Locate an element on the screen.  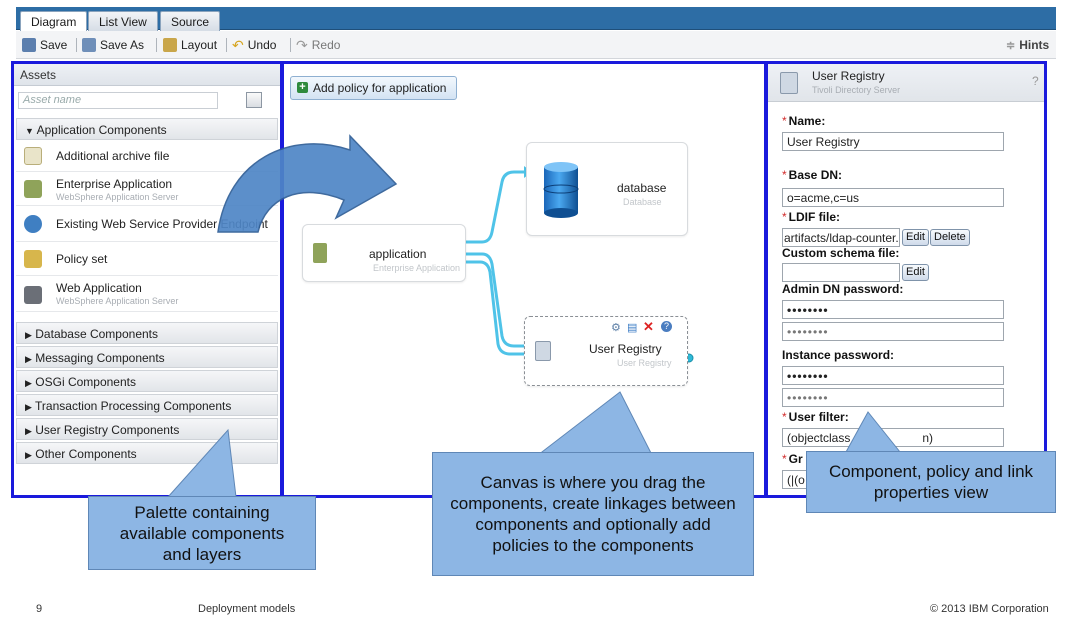
page-number: 9 is located at coordinates (39, 609).